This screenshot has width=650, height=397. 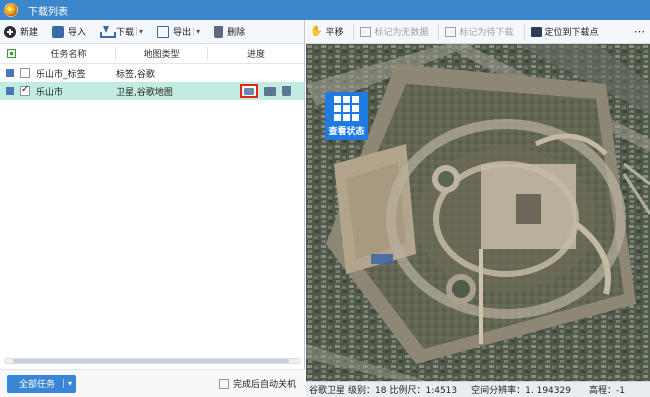 I want to click on folder-icon, so click(x=270, y=91).